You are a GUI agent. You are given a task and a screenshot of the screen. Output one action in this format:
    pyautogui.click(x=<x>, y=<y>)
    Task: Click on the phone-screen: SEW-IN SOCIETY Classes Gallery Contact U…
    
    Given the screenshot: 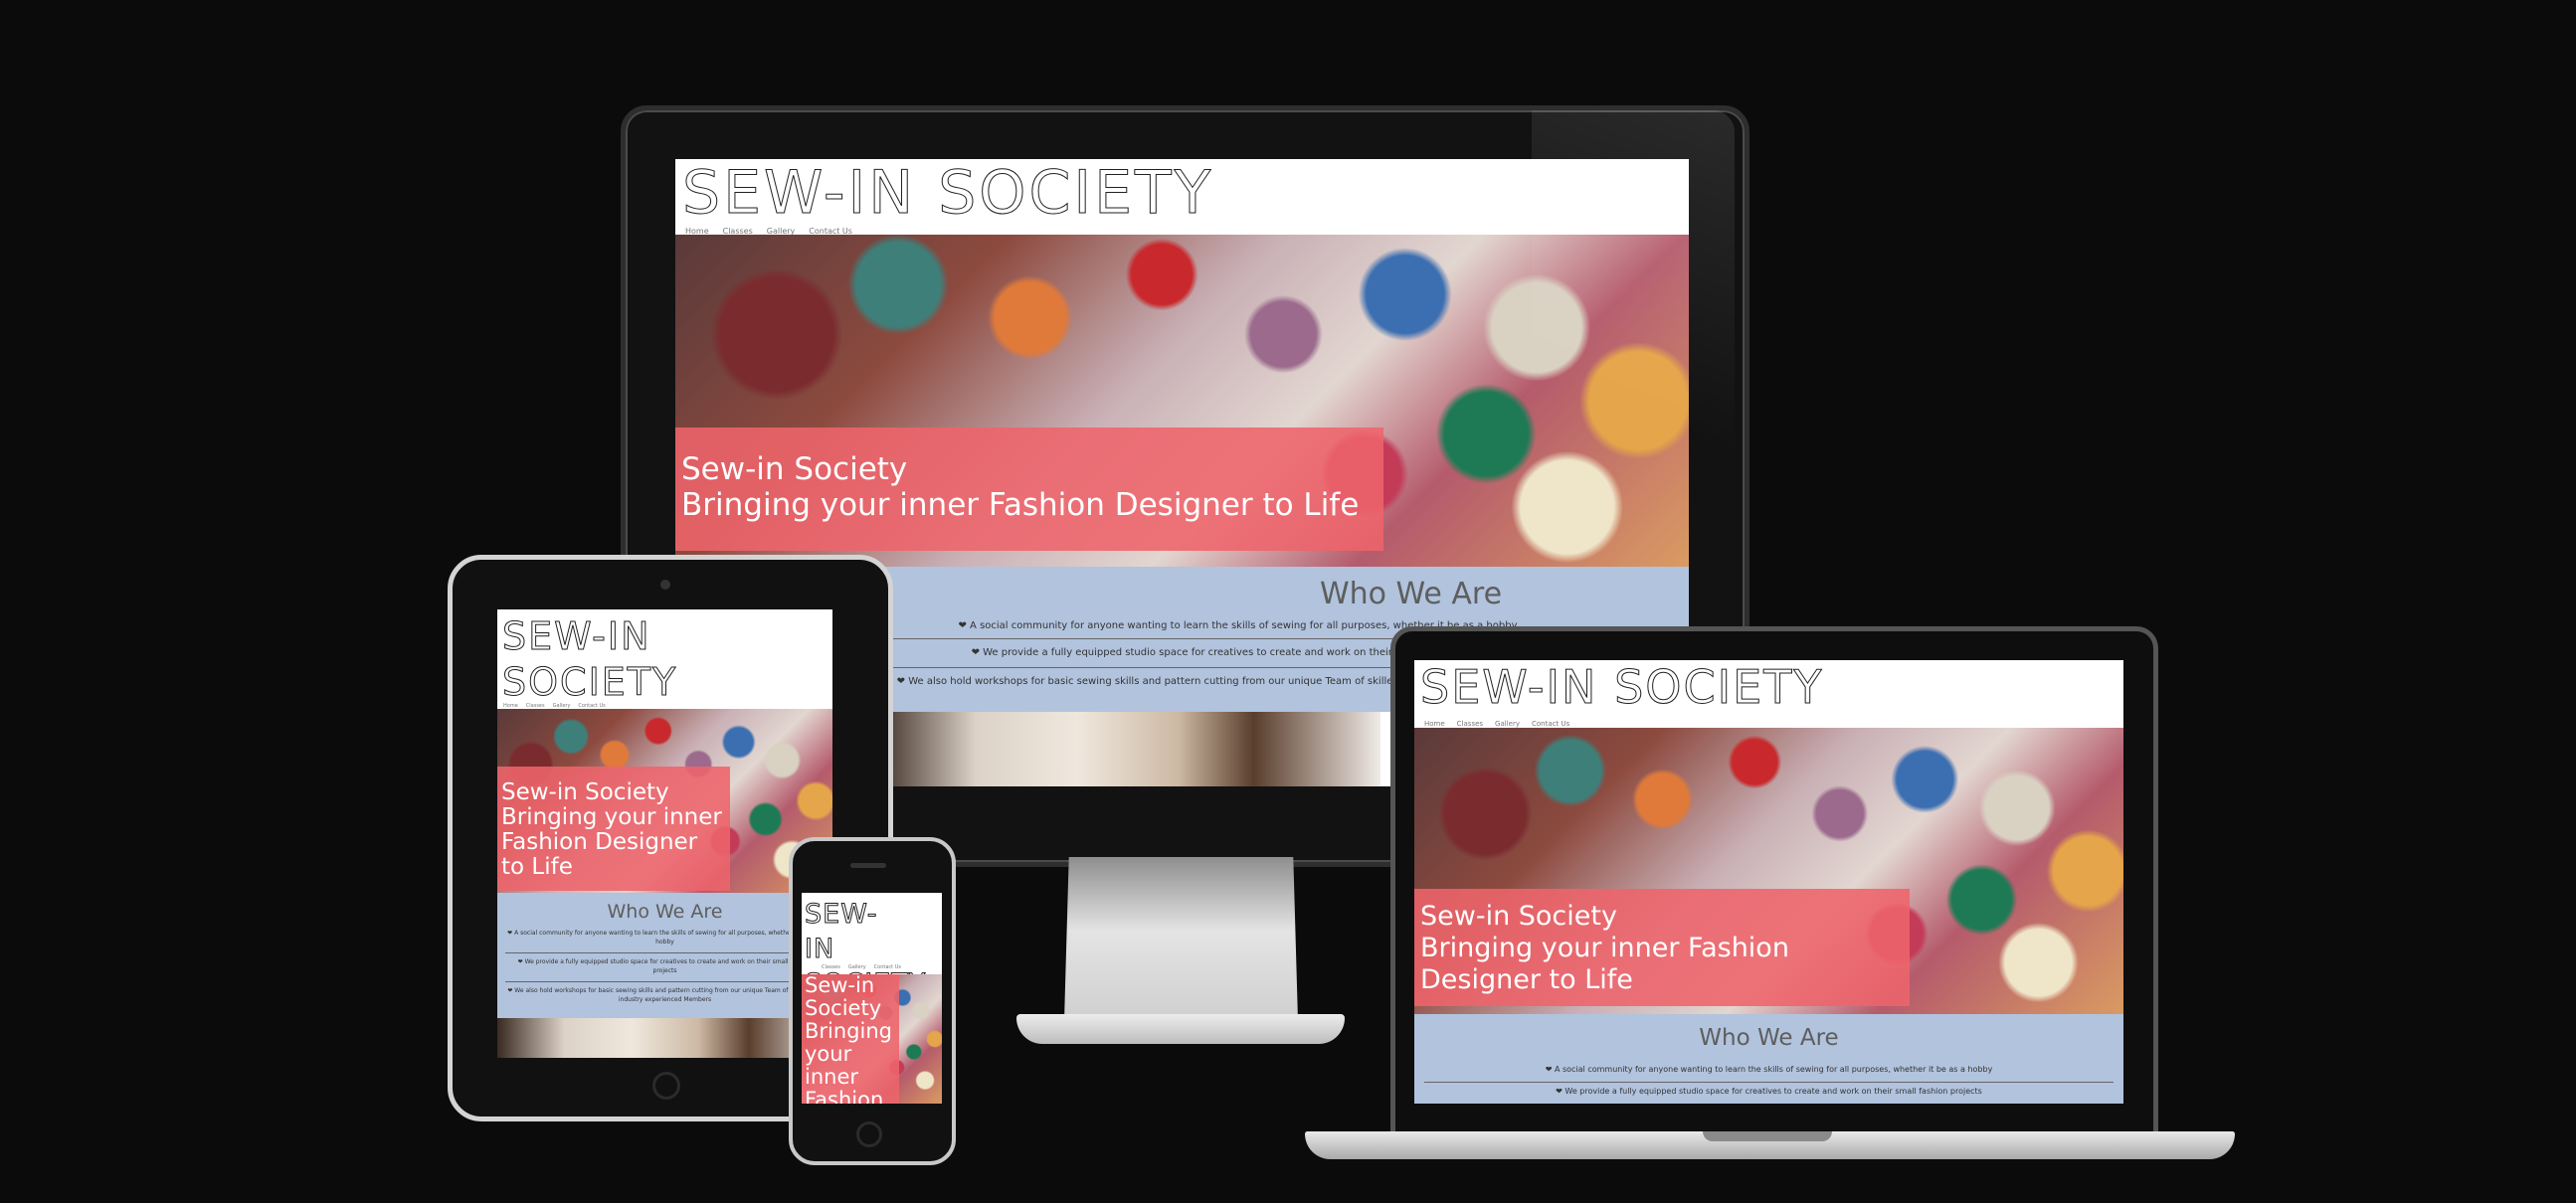 What is the action you would take?
    pyautogui.click(x=872, y=998)
    